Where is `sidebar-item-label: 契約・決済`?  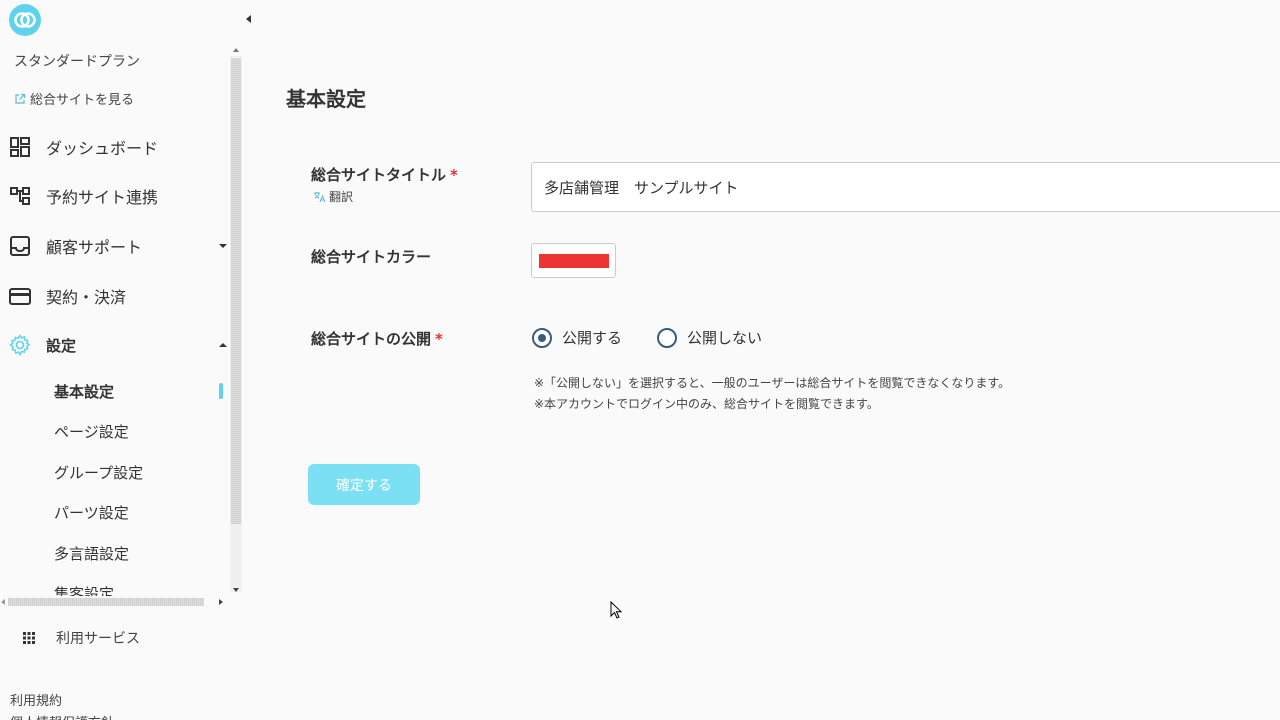
sidebar-item-label: 契約・決済 is located at coordinates (86, 297).